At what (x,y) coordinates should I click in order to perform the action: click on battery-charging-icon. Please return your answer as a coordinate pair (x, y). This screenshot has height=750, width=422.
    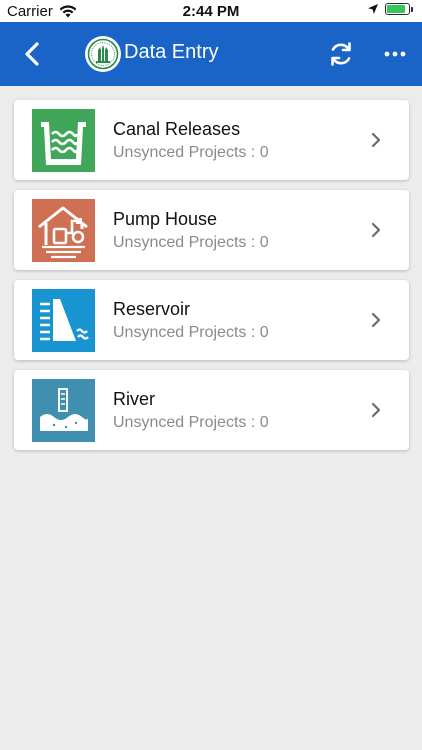
    Looking at the image, I should click on (397, 9).